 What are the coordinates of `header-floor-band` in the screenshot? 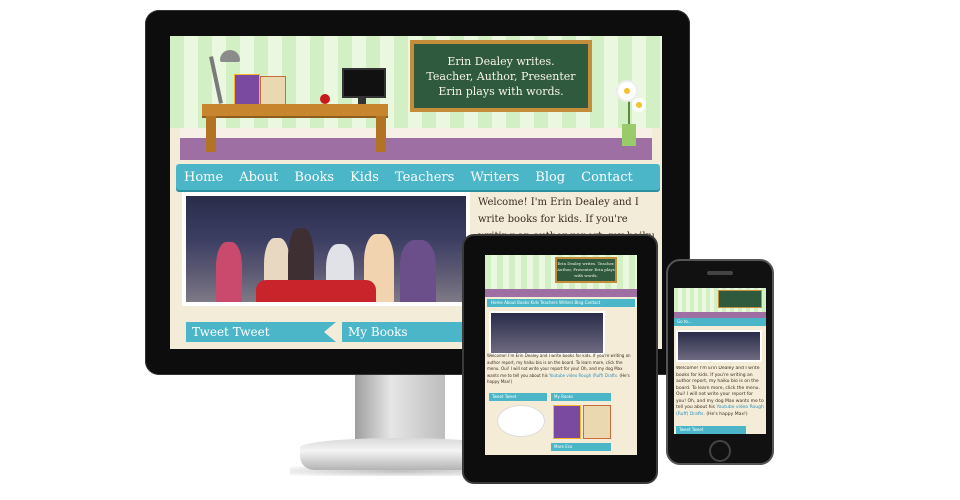 It's located at (416, 149).